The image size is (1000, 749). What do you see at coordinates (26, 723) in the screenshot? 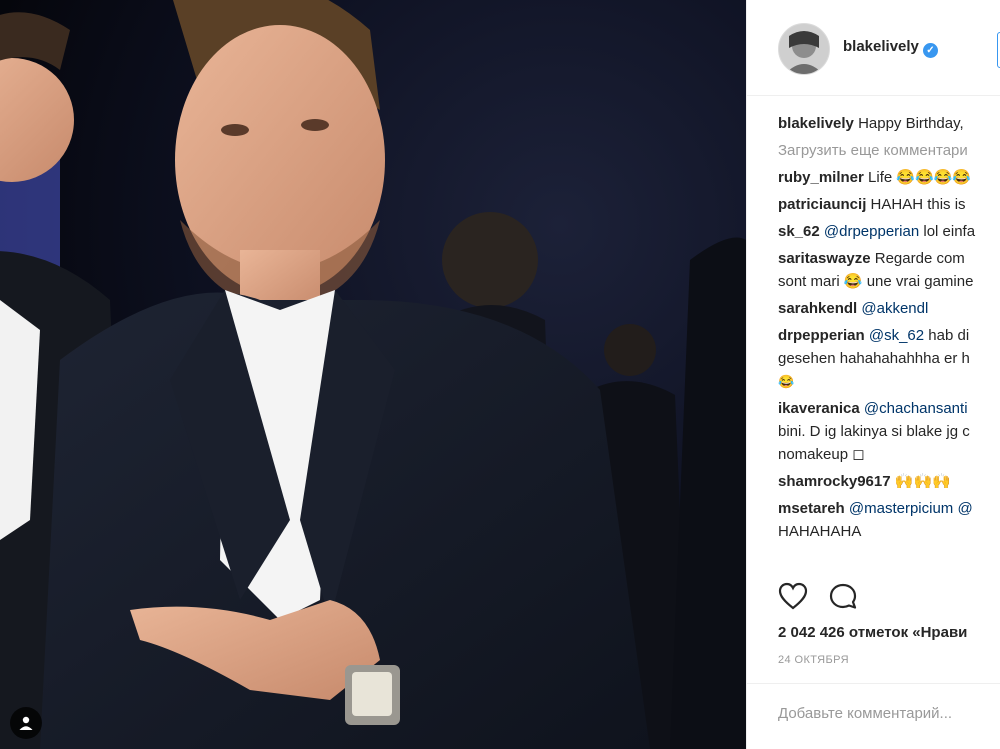
I see `user-tag-icon` at bounding box center [26, 723].